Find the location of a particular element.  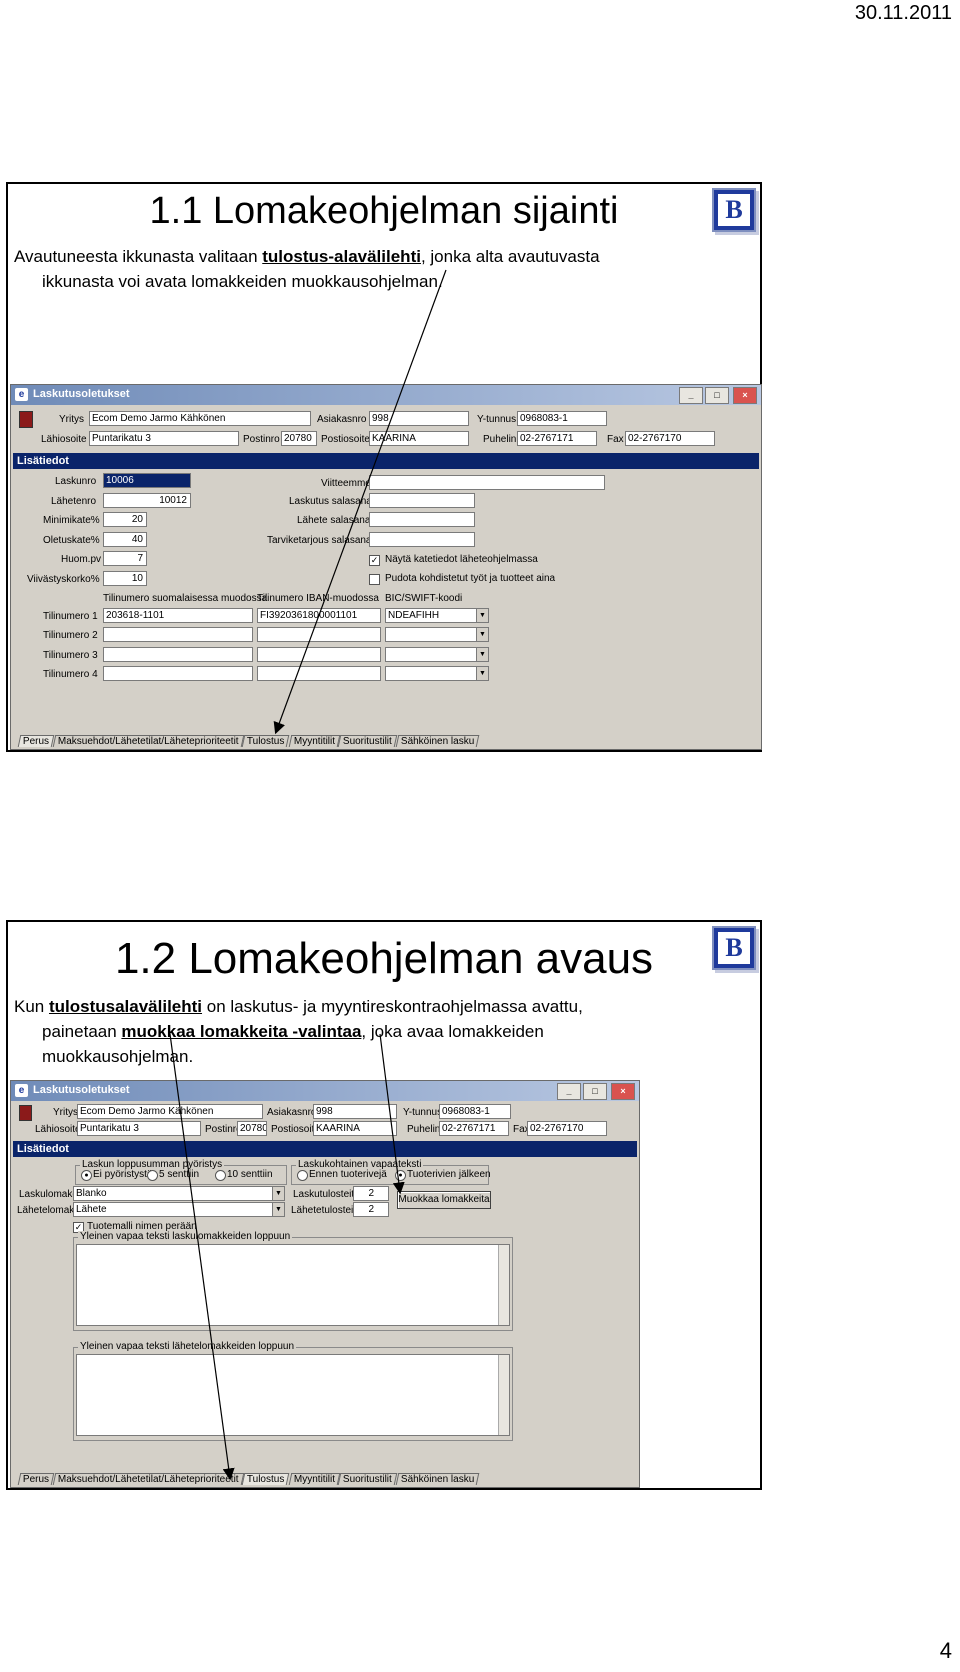

page-date: 30.11.2011 is located at coordinates (903, 13).